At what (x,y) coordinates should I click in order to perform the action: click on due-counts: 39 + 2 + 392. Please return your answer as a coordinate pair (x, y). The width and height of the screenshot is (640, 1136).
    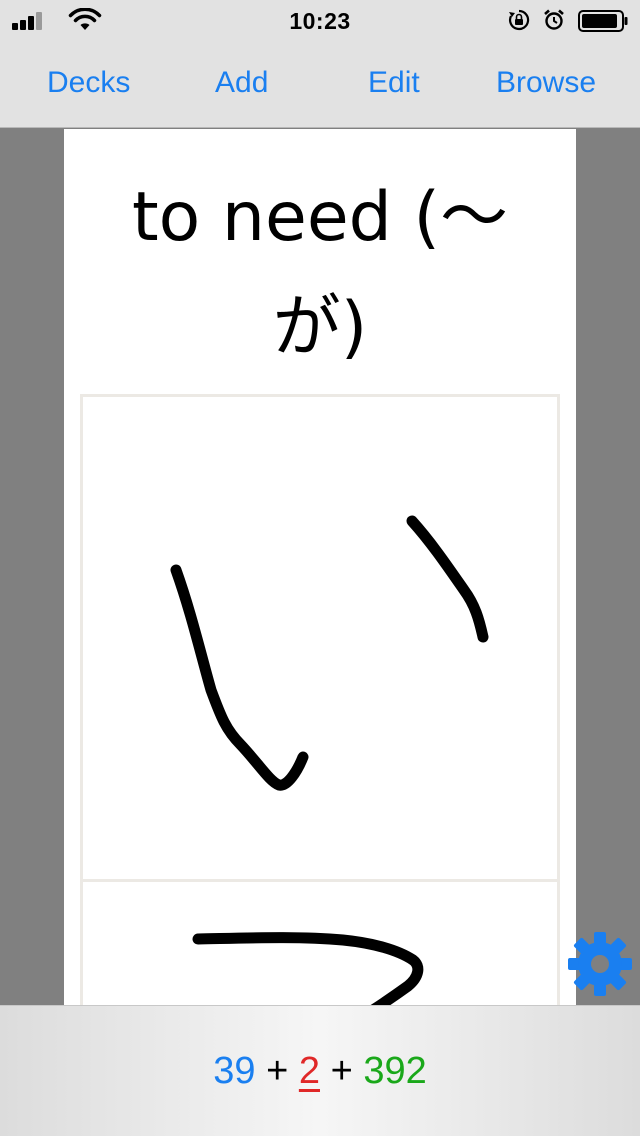
    Looking at the image, I should click on (320, 1071).